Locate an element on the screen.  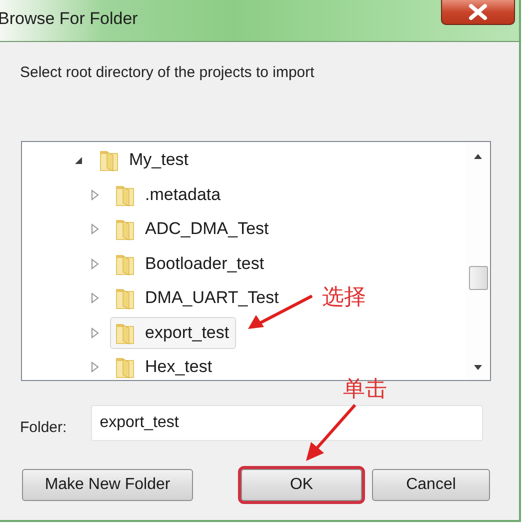
tree-item: Hex_test is located at coordinates (165, 367).